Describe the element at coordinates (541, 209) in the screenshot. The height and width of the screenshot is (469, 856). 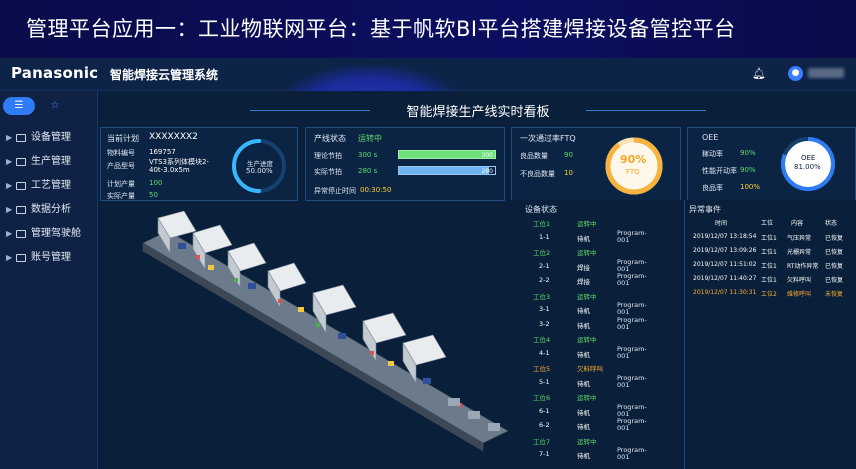
I see `equipment-status-title: 设备状态` at that location.